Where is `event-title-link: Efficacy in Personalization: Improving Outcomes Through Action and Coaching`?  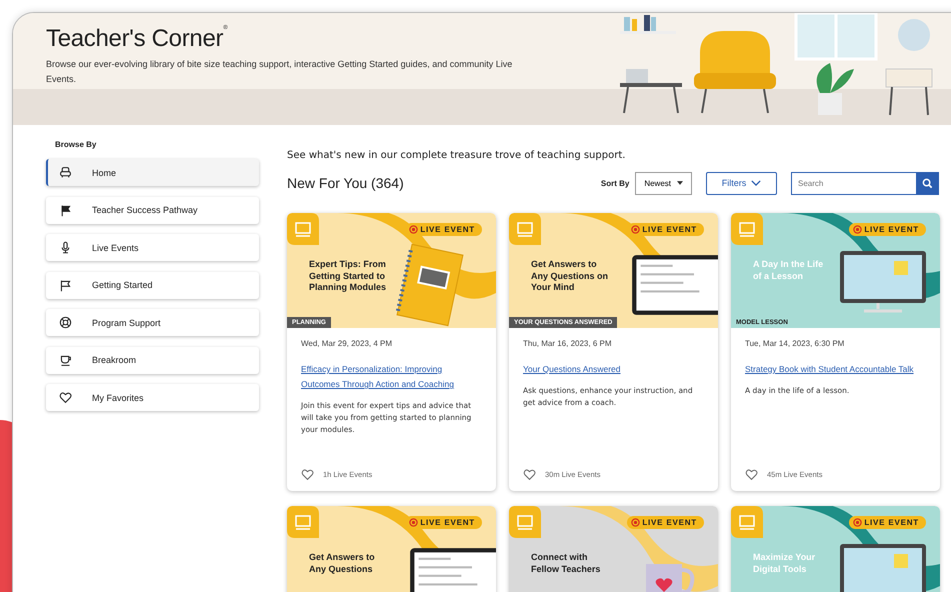
event-title-link: Efficacy in Personalization: Improving Outcomes Through Action and Coaching is located at coordinates (391, 377).